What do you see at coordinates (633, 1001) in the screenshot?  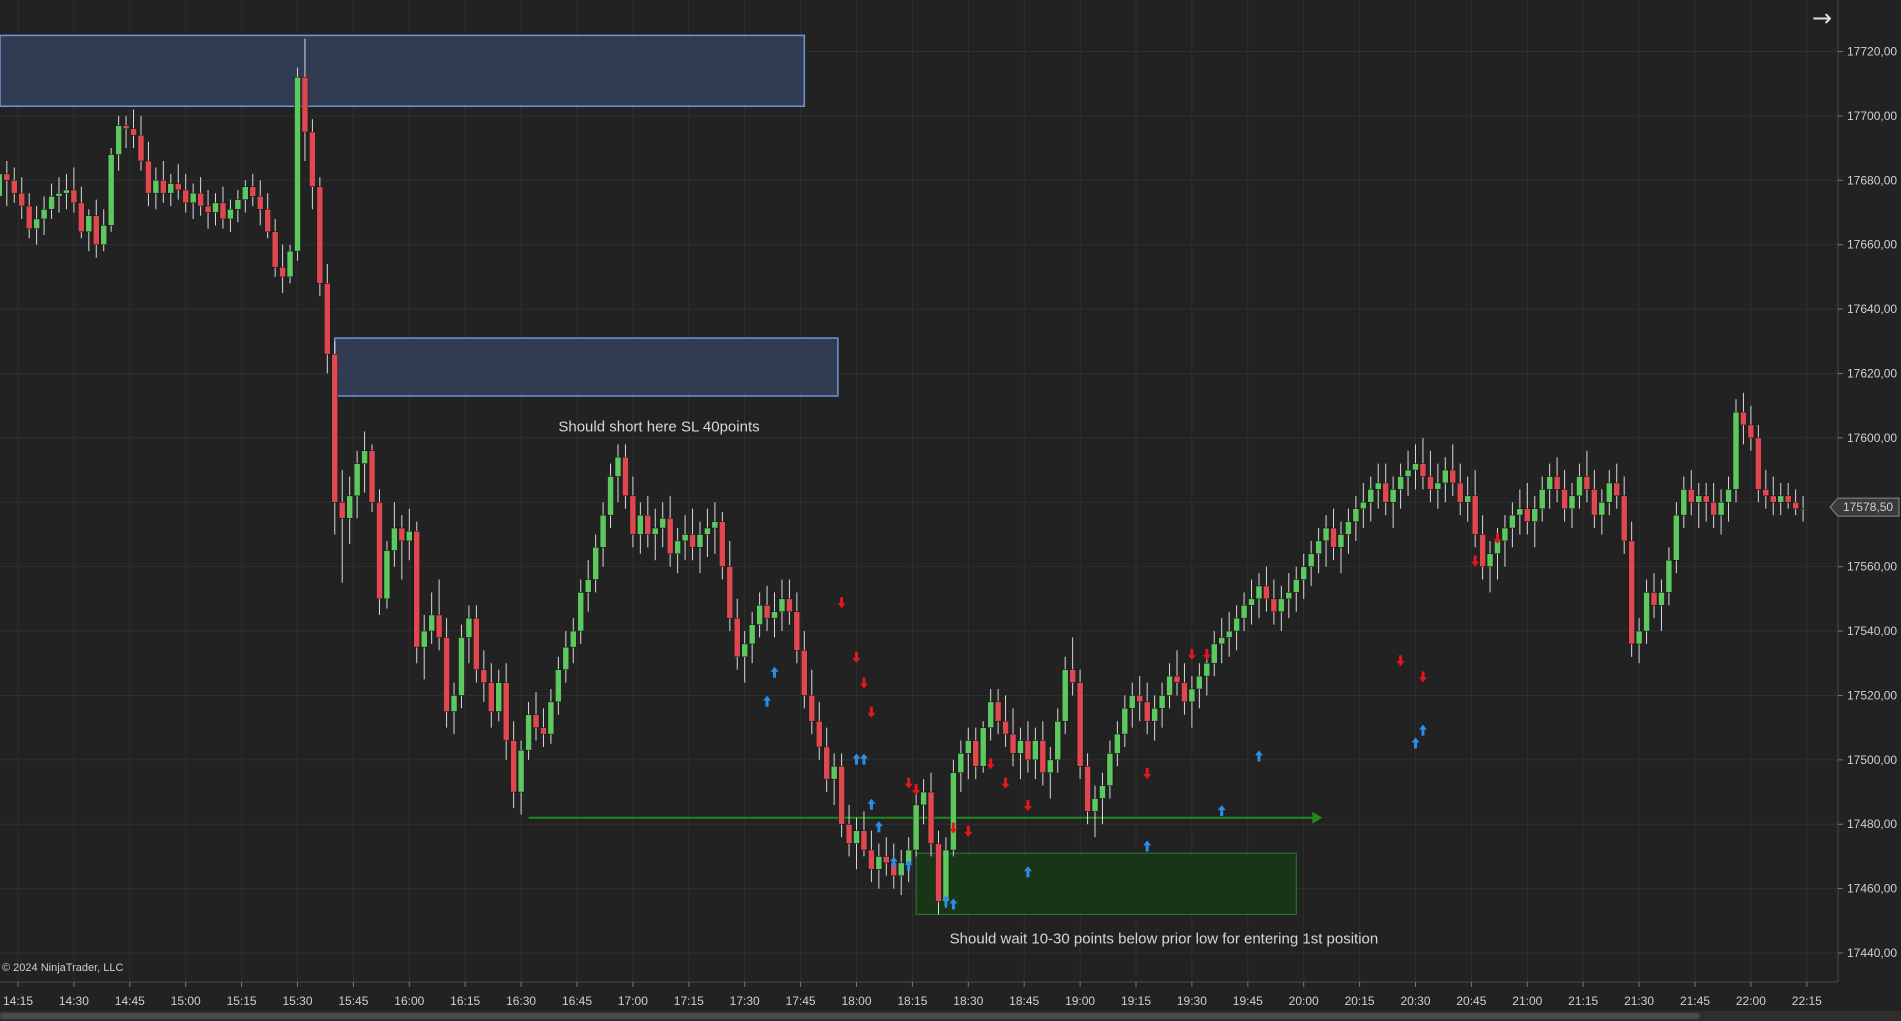 I see `time-tick-label: 17:00` at bounding box center [633, 1001].